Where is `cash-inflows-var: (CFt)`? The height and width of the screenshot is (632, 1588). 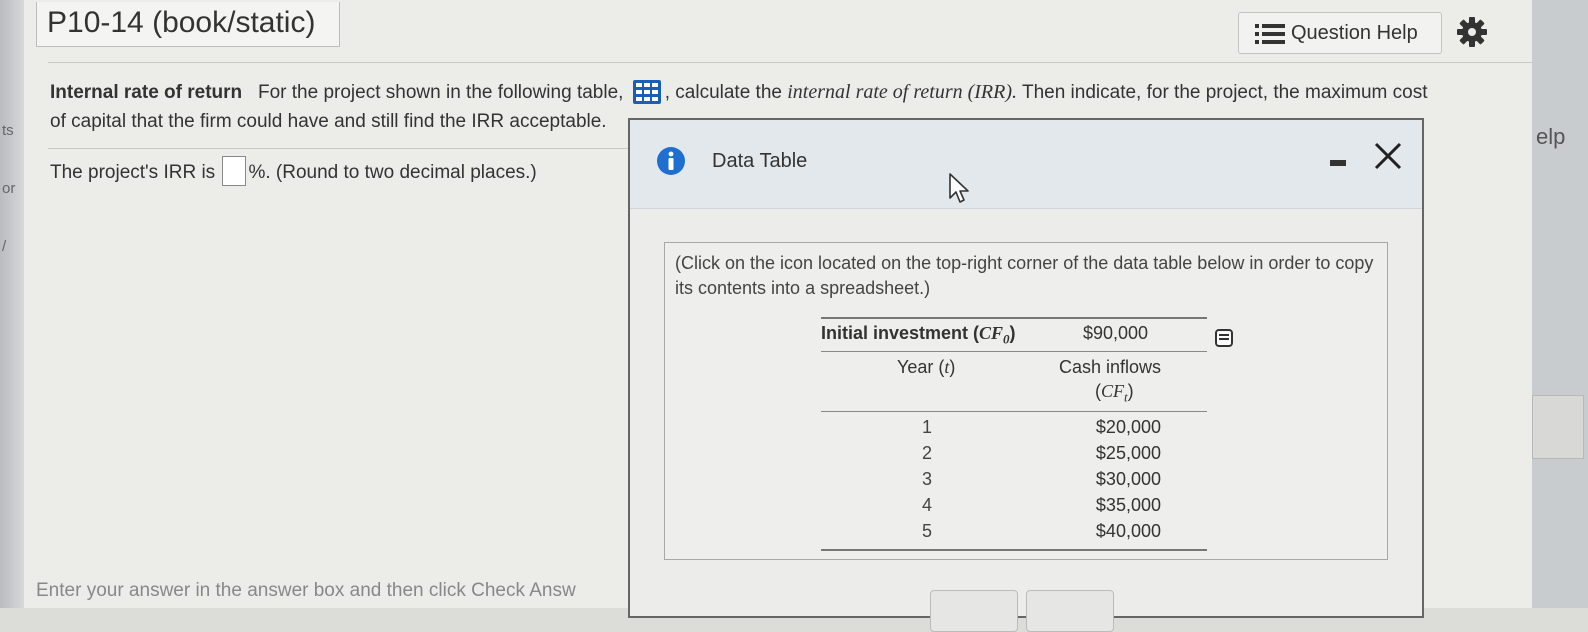 cash-inflows-var: (CFt) is located at coordinates (1114, 393).